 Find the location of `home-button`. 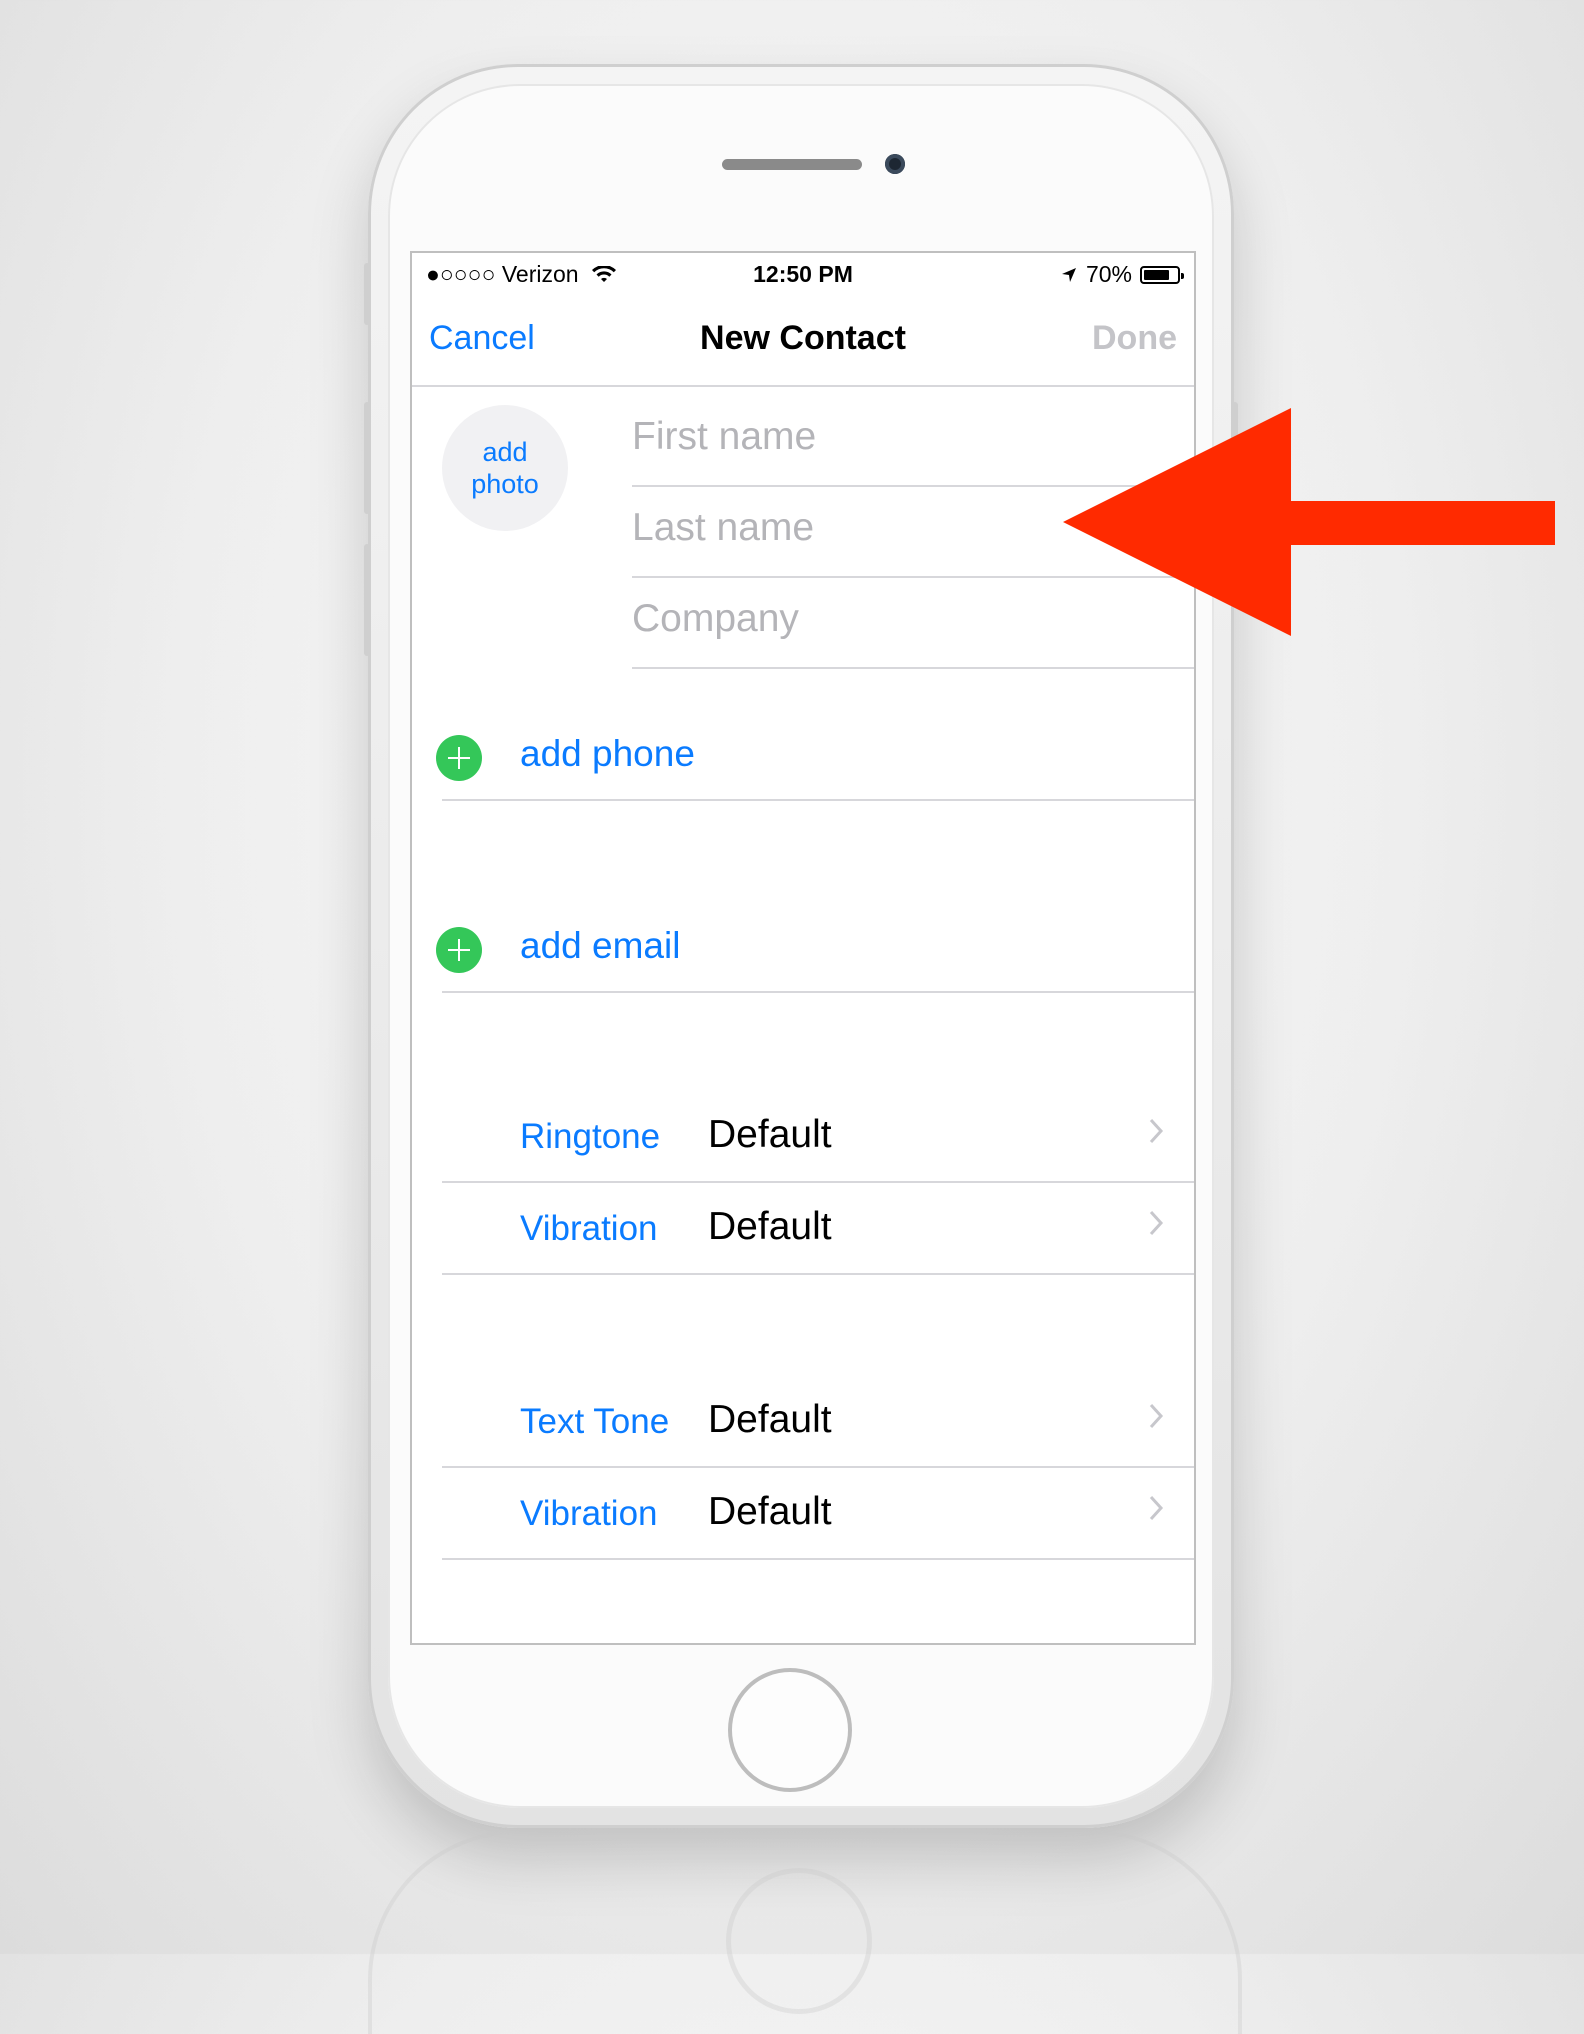

home-button is located at coordinates (790, 1730).